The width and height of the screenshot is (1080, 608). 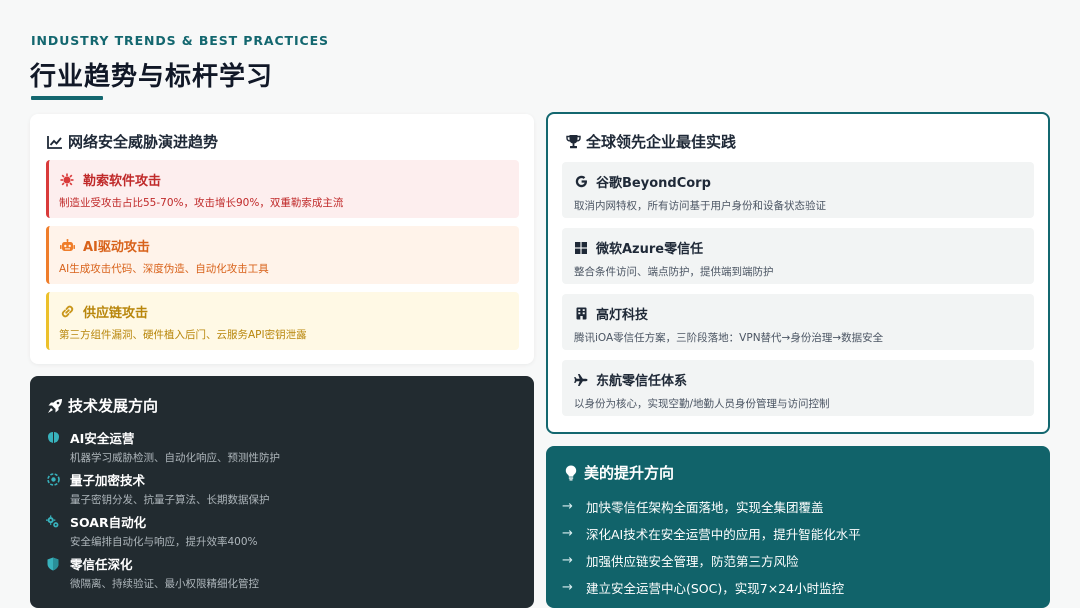 I want to click on direction-item: → 加快零信任架构全面落地，实现全集团覆盖, so click(x=693, y=506).